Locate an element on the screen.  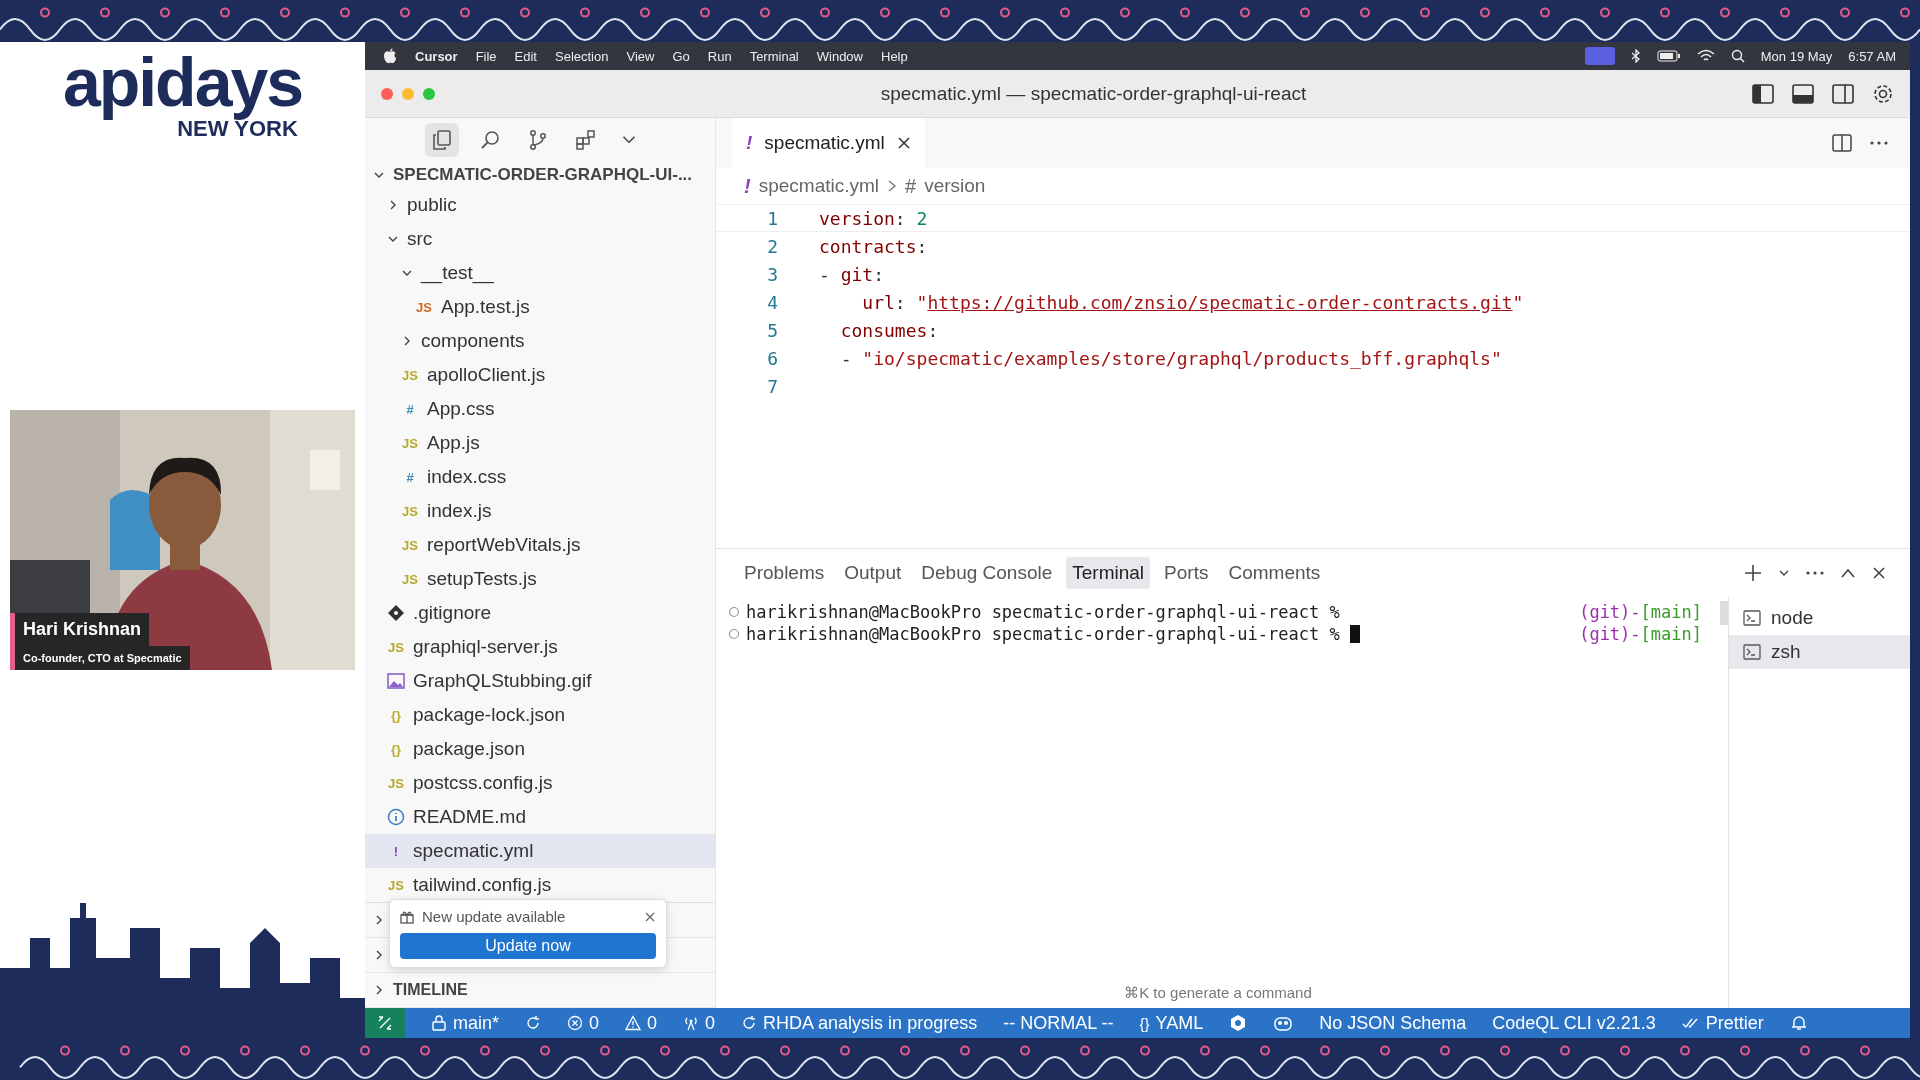
line-number: 4 is located at coordinates (772, 302).